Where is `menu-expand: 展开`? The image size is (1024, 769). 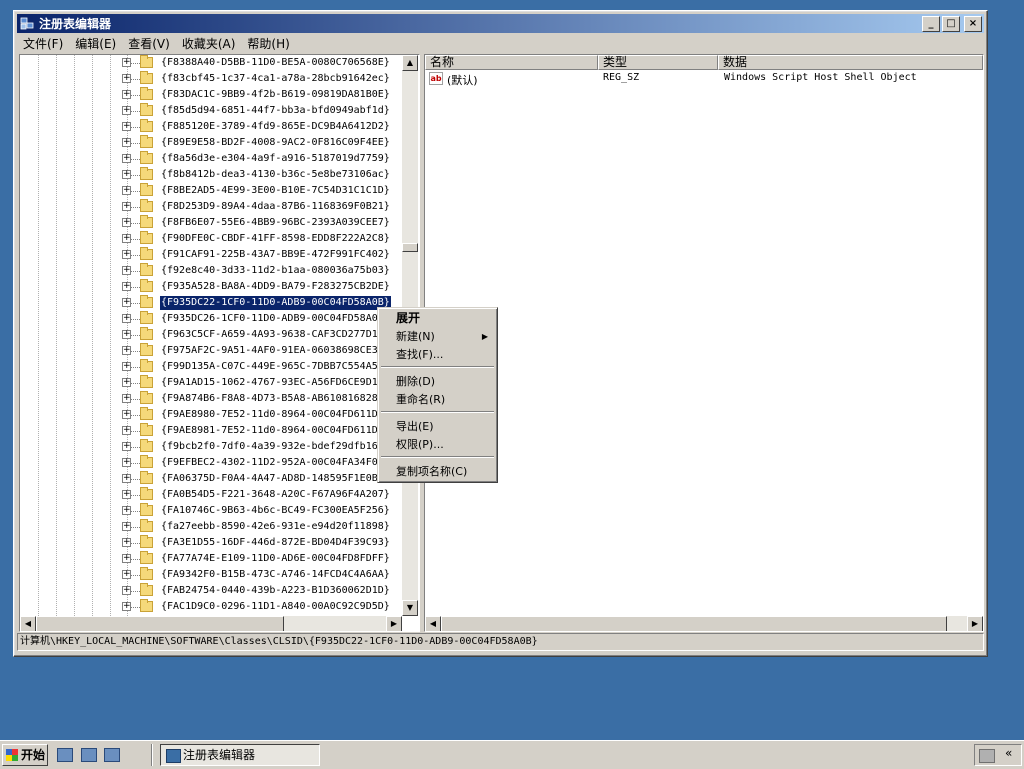
menu-expand: 展开 is located at coordinates (437, 318).